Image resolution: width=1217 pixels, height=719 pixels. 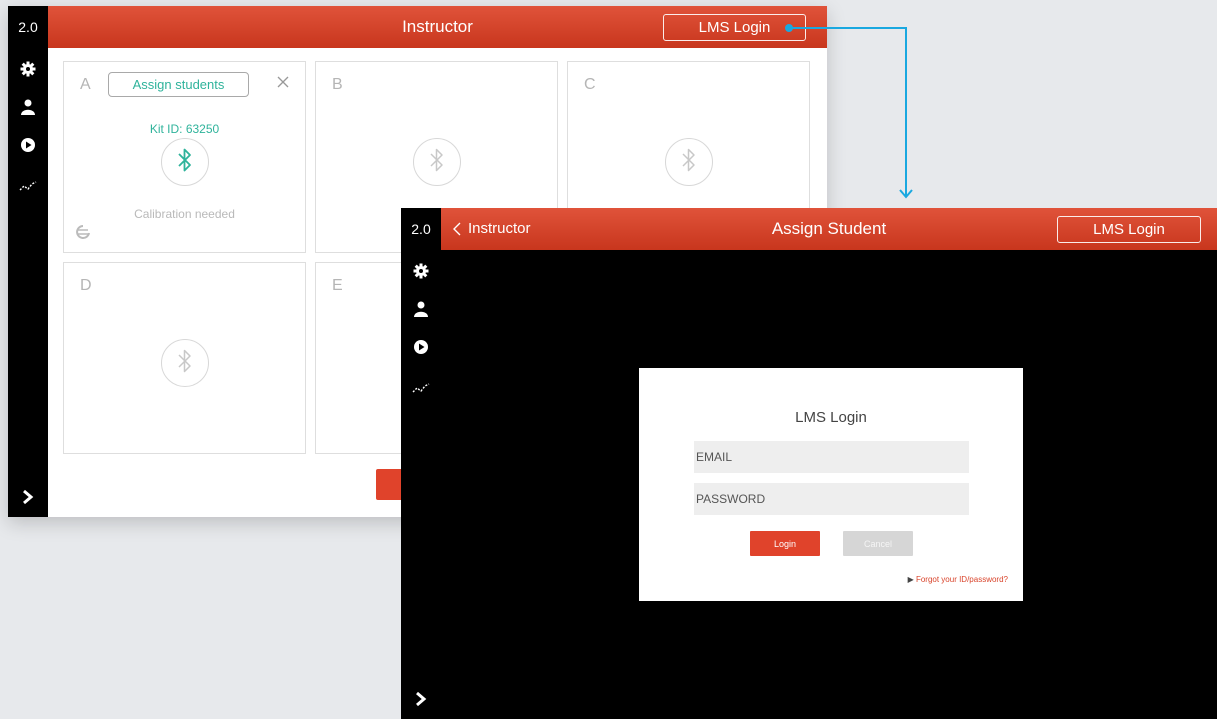 I want to click on dialog-title: LMS Login, so click(x=831, y=417).